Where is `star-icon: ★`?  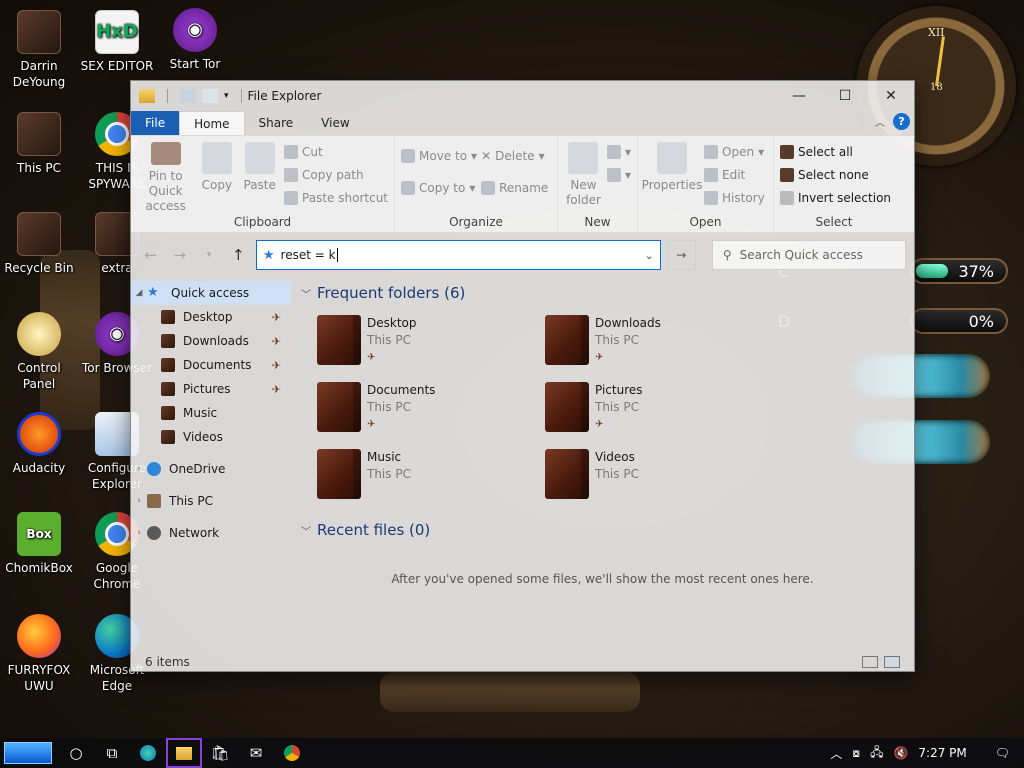
star-icon: ★ is located at coordinates (153, 292).